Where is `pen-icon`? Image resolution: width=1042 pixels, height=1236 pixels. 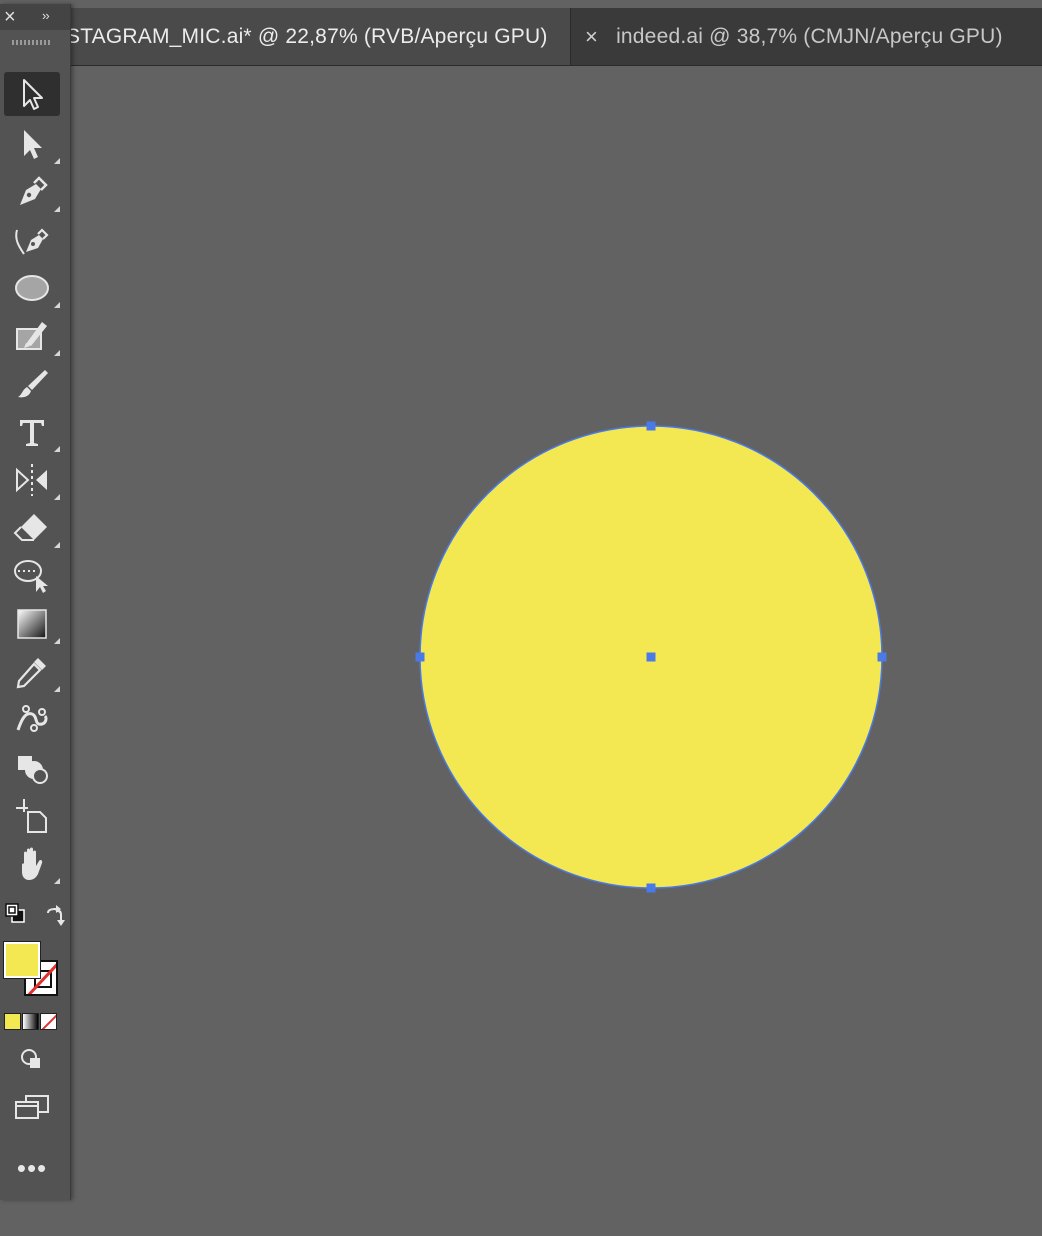
pen-icon is located at coordinates (34, 190).